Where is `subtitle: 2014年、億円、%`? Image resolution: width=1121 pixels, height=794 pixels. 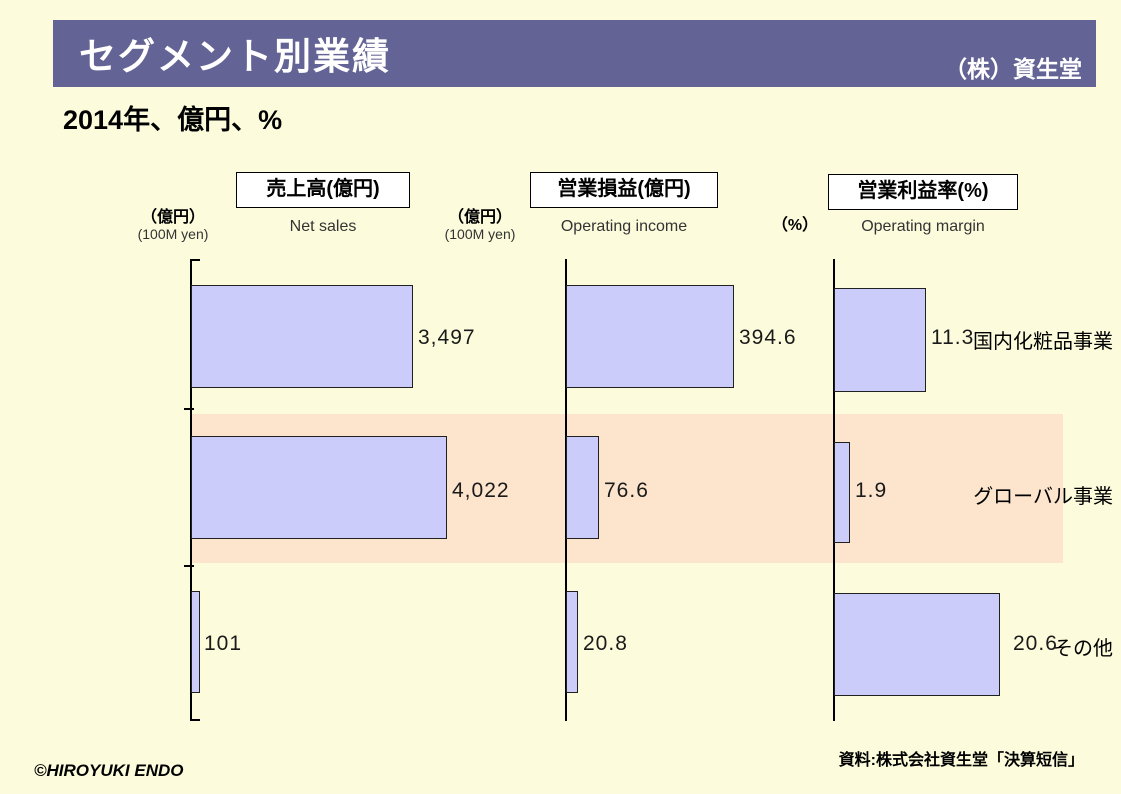 subtitle: 2014年、億円、% is located at coordinates (173, 120).